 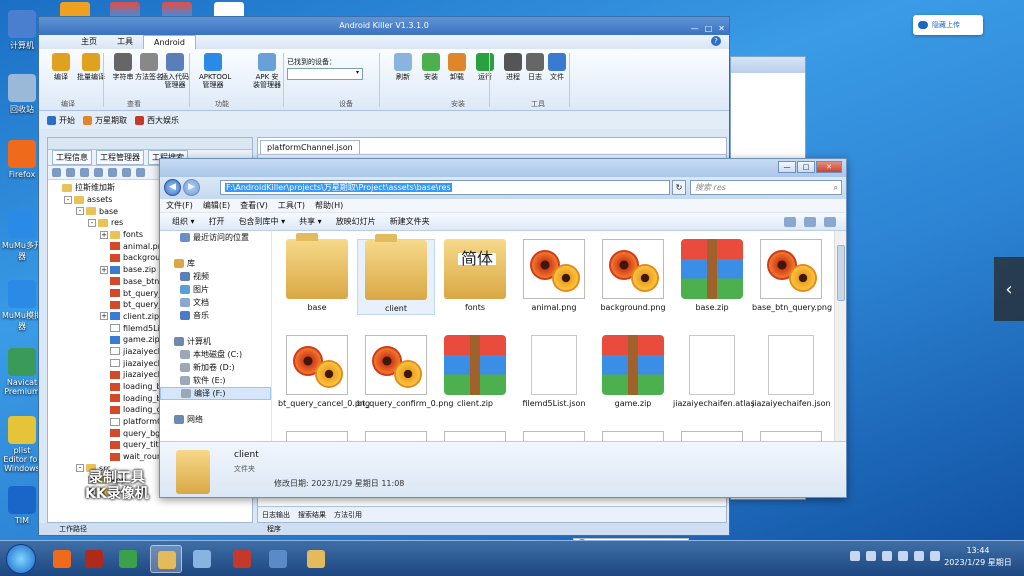 What do you see at coordinates (291, 205) in the screenshot?
I see `explorer-menu-item: 工具(T)` at bounding box center [291, 205].